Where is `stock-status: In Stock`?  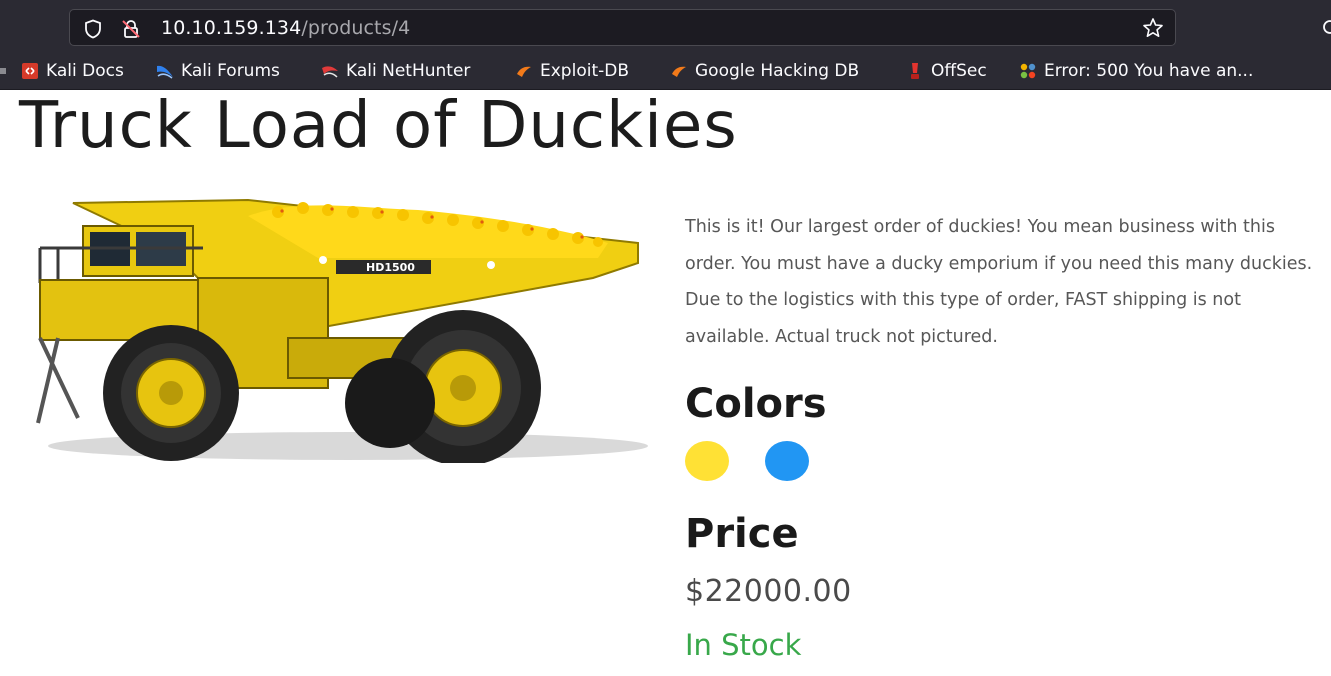
stock-status: In Stock is located at coordinates (743, 645).